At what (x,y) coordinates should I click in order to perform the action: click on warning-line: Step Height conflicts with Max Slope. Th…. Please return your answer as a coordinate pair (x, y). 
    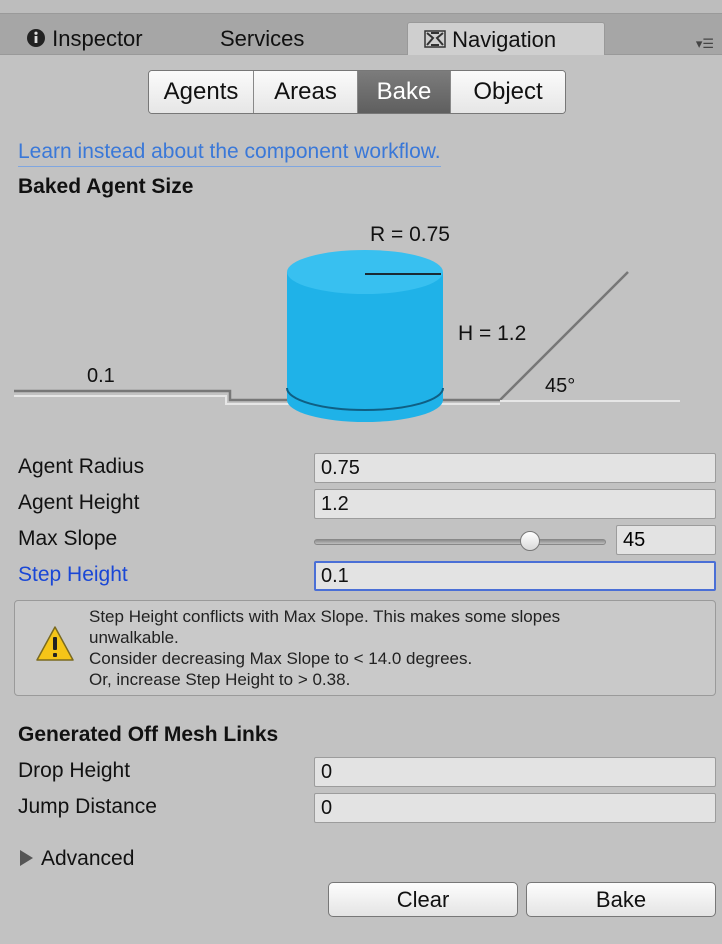
    Looking at the image, I should click on (325, 616).